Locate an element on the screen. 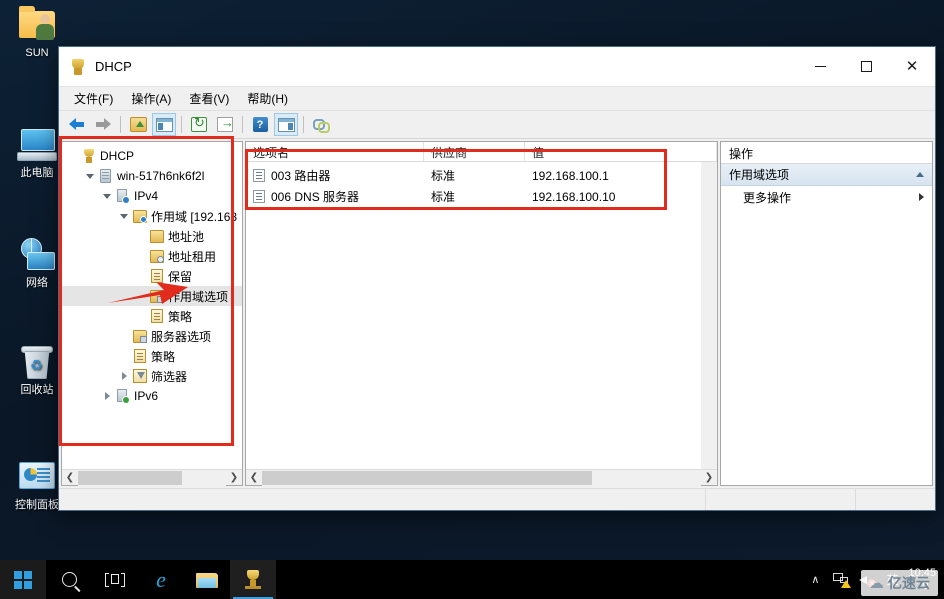  dhcp-taskbar-button is located at coordinates (253, 579).